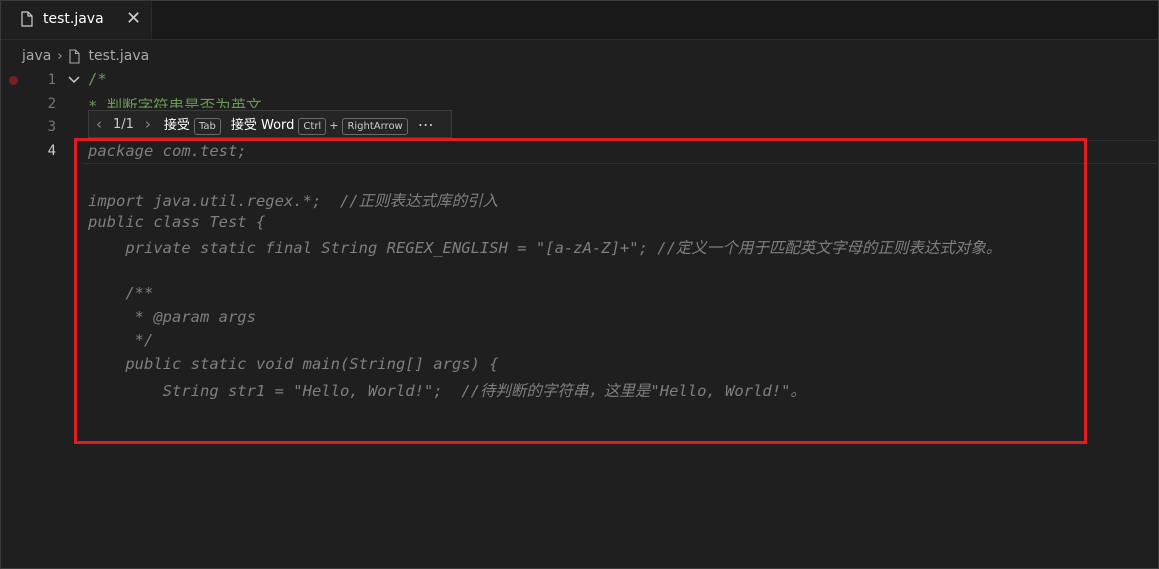  What do you see at coordinates (175, 101) in the screenshot?
I see `code-line-2: * 判断字符串是否为英文` at bounding box center [175, 101].